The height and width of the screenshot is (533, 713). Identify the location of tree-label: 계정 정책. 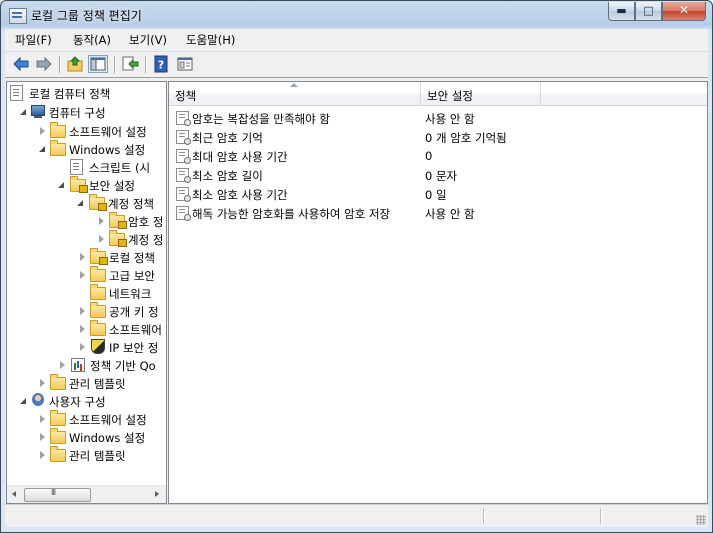
(131, 204).